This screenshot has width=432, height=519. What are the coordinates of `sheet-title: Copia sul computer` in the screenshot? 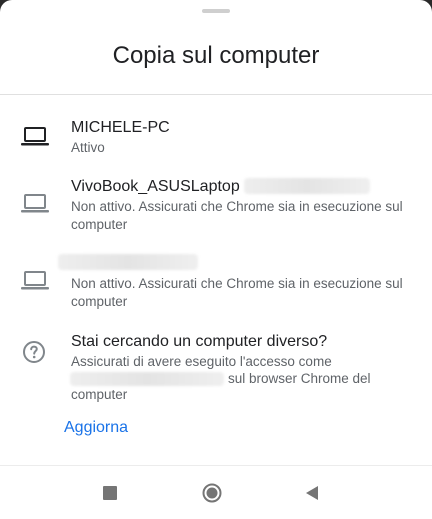 It's located at (216, 55).